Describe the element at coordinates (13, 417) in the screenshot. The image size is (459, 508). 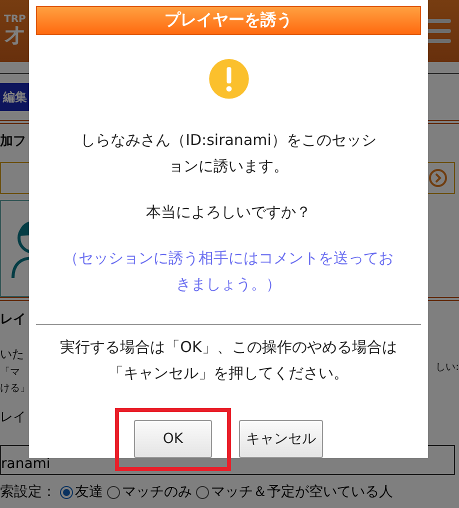
I see `field-label: レイ` at that location.